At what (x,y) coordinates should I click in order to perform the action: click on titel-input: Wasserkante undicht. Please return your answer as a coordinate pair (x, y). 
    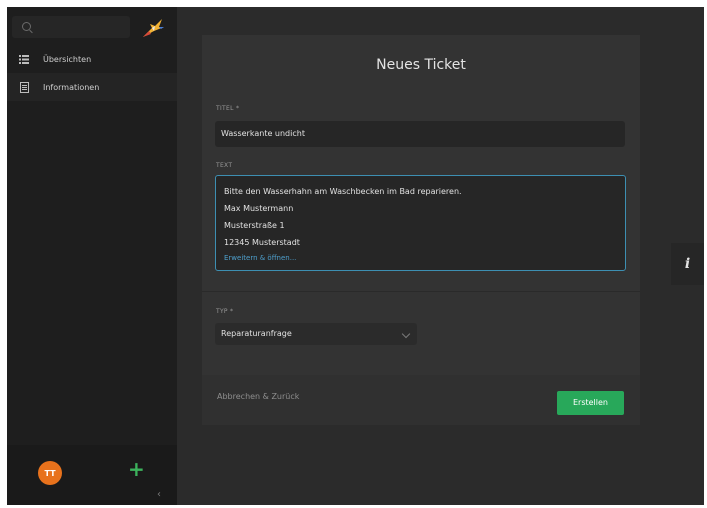
    Looking at the image, I should click on (420, 134).